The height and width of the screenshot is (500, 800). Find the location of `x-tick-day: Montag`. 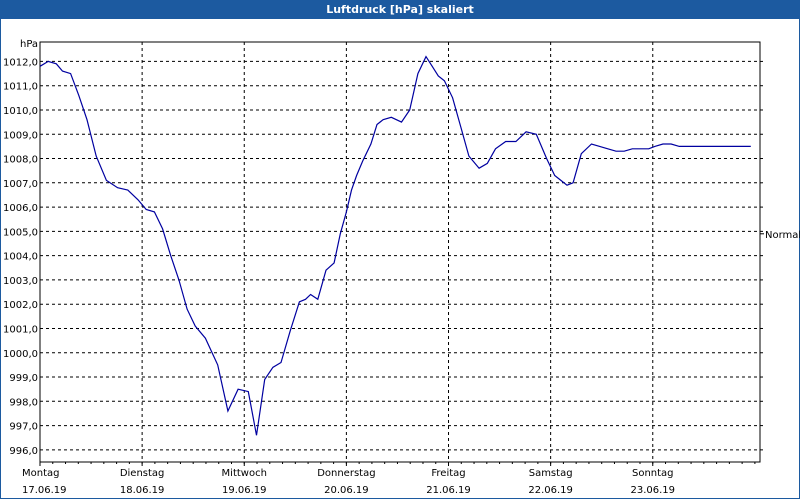

x-tick-day: Montag is located at coordinates (40, 473).